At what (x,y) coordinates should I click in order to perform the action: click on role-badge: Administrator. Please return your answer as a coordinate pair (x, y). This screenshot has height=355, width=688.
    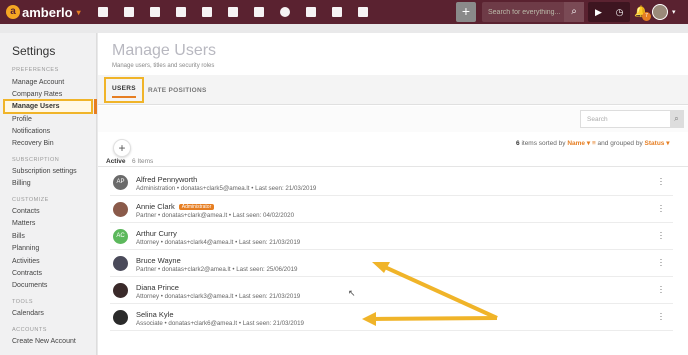
    Looking at the image, I should click on (196, 207).